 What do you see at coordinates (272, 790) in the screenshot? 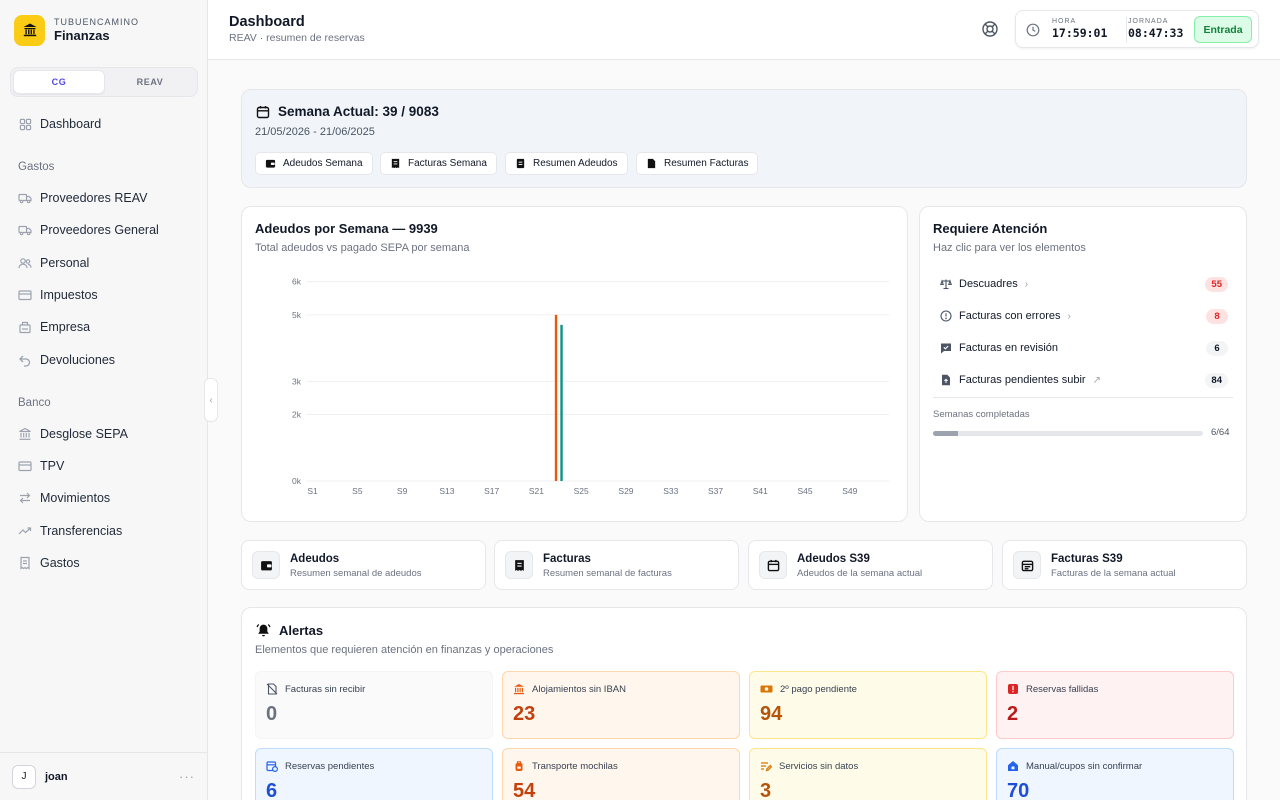
I see `tile-value: 6` at bounding box center [272, 790].